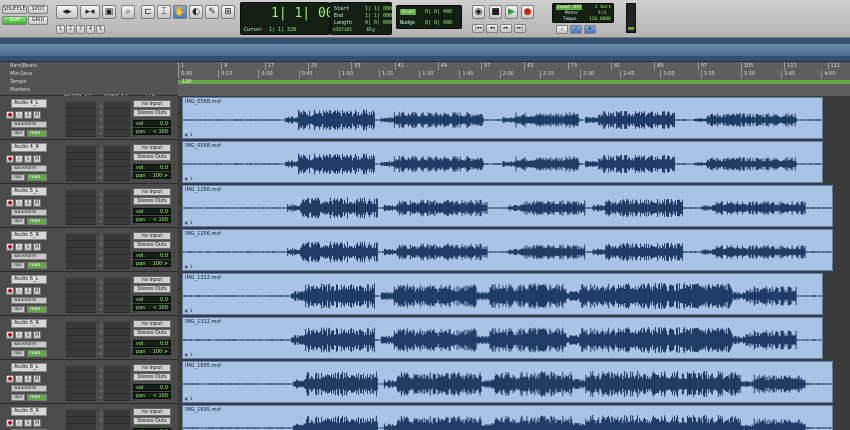  What do you see at coordinates (527, 12) in the screenshot?
I see `record-icon: ●` at bounding box center [527, 12].